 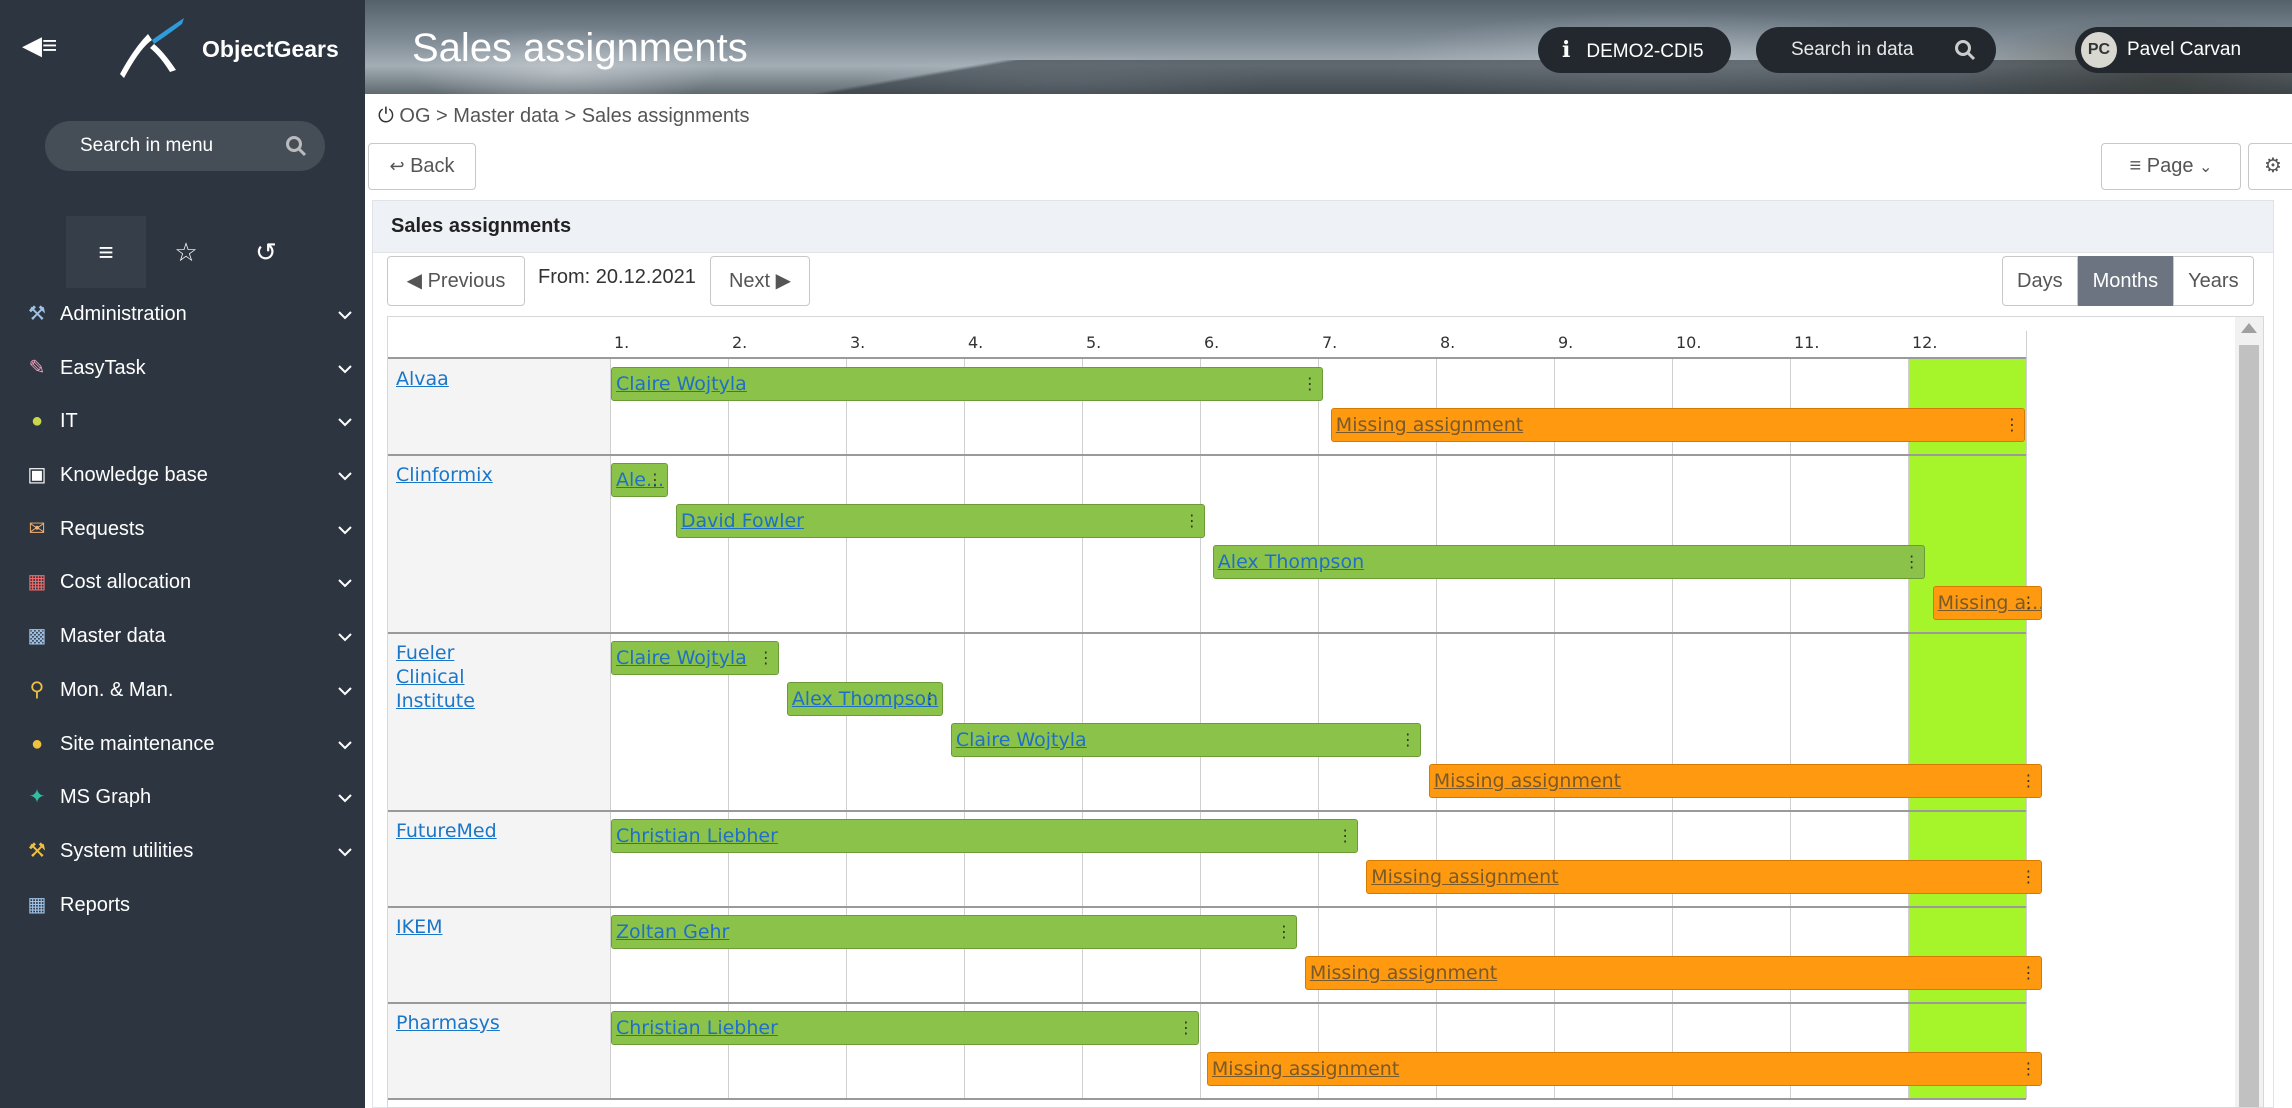 I want to click on next-button: Next ▶, so click(x=760, y=281).